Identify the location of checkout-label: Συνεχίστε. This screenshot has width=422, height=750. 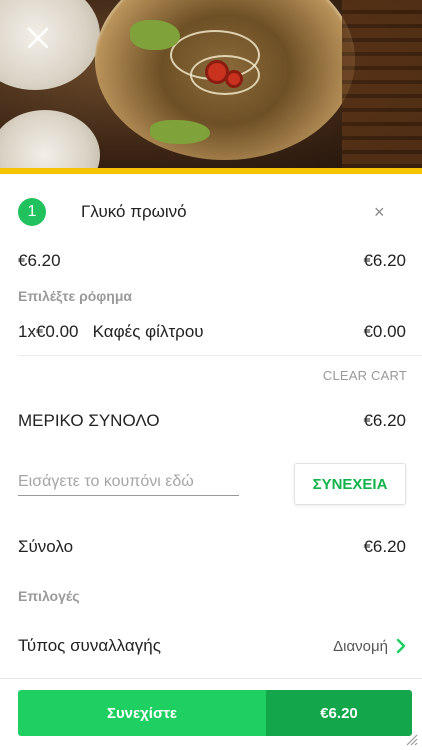
(142, 713).